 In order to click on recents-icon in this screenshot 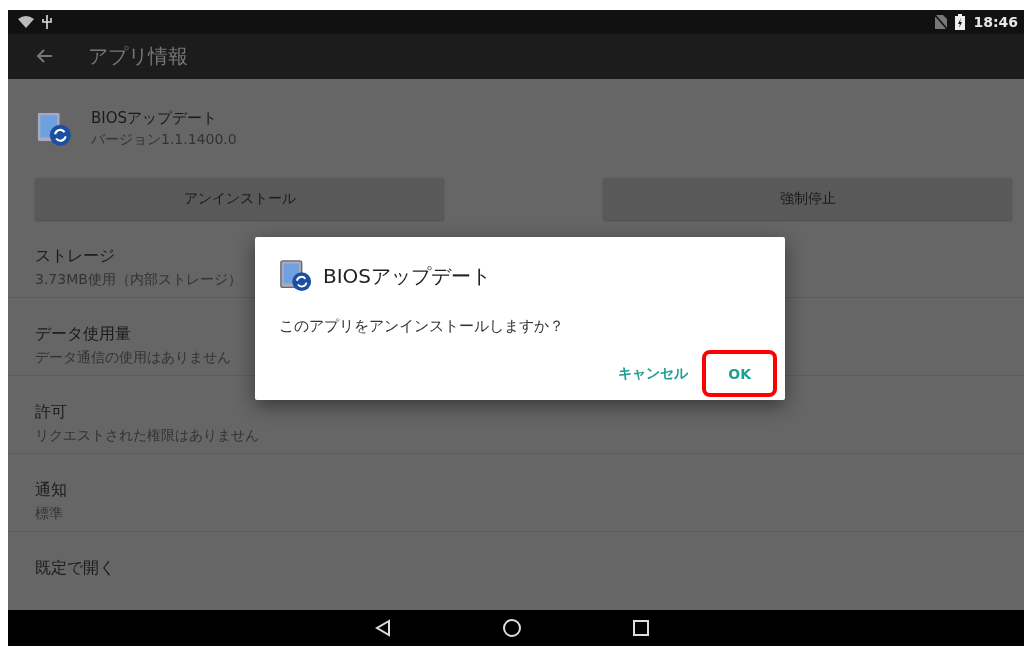, I will do `click(641, 627)`.